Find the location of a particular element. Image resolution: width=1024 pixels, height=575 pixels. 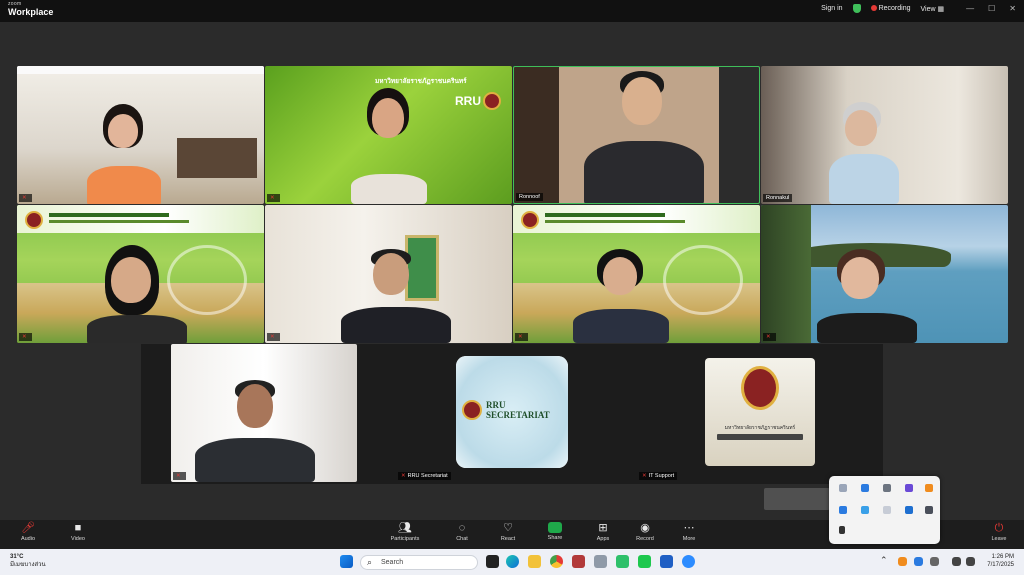

video-tile: RRU SECRETARIAT ✕ RRU Secretariat is located at coordinates (490, 413).